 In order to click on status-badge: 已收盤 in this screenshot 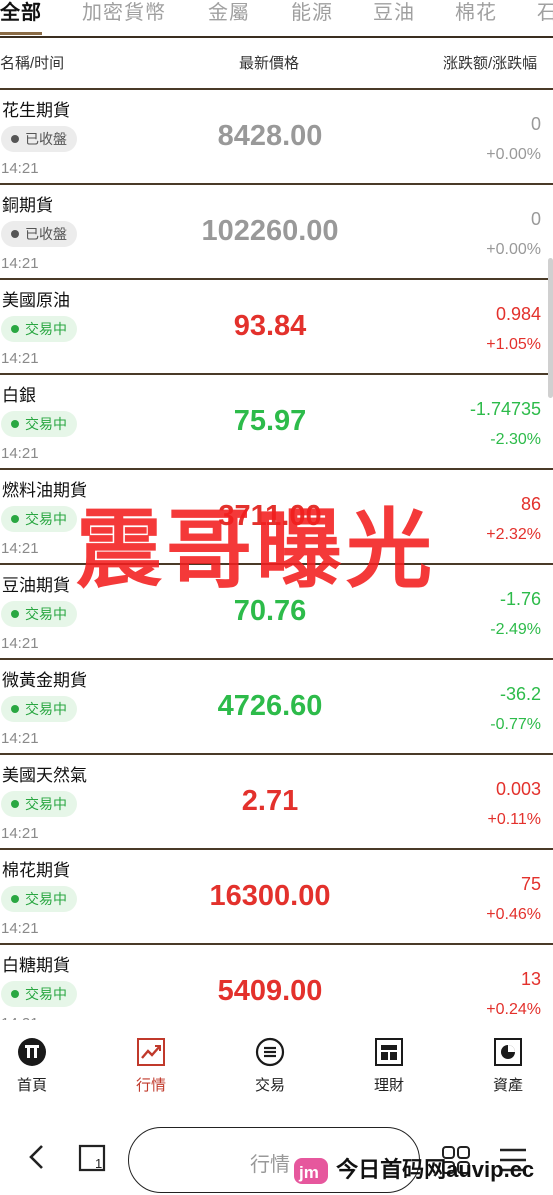, I will do `click(39, 234)`.